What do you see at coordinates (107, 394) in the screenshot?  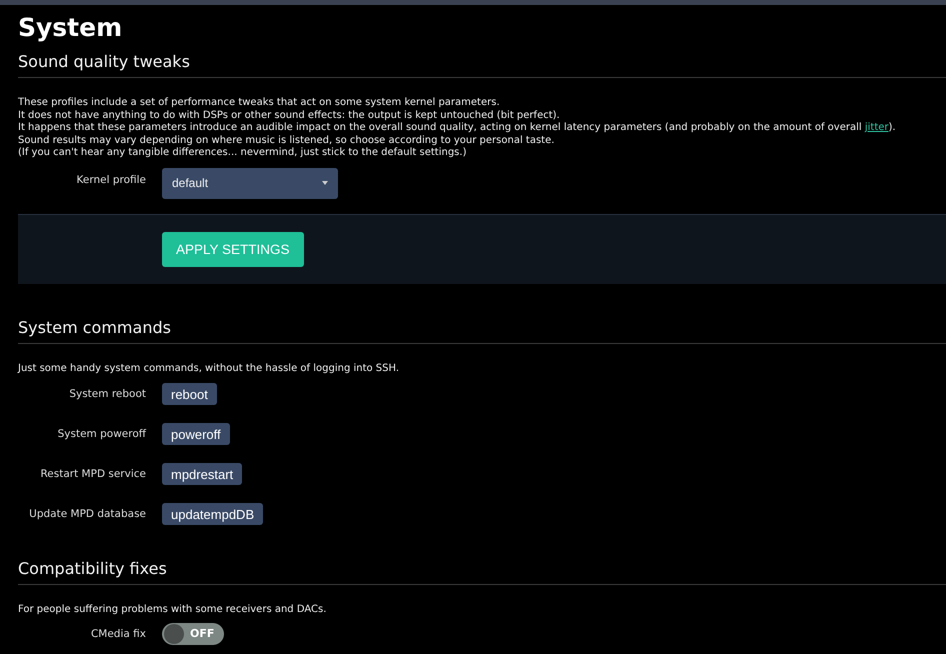 I see `command-label: System reboot` at bounding box center [107, 394].